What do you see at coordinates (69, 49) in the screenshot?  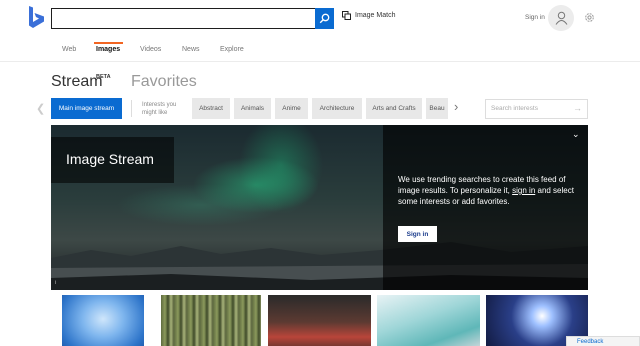 I see `nav-item-web: Web` at bounding box center [69, 49].